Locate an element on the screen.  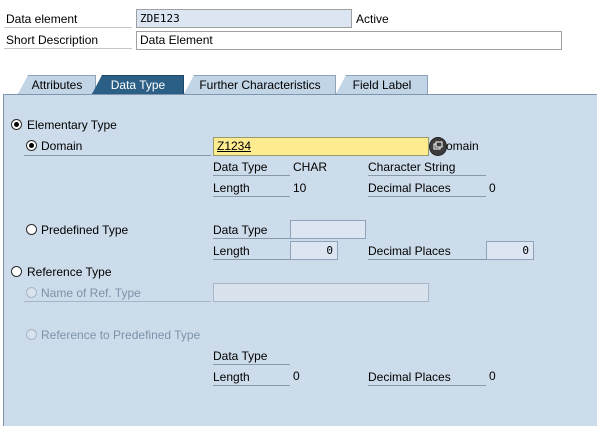
tab-attributes: Attributes is located at coordinates (57, 84).